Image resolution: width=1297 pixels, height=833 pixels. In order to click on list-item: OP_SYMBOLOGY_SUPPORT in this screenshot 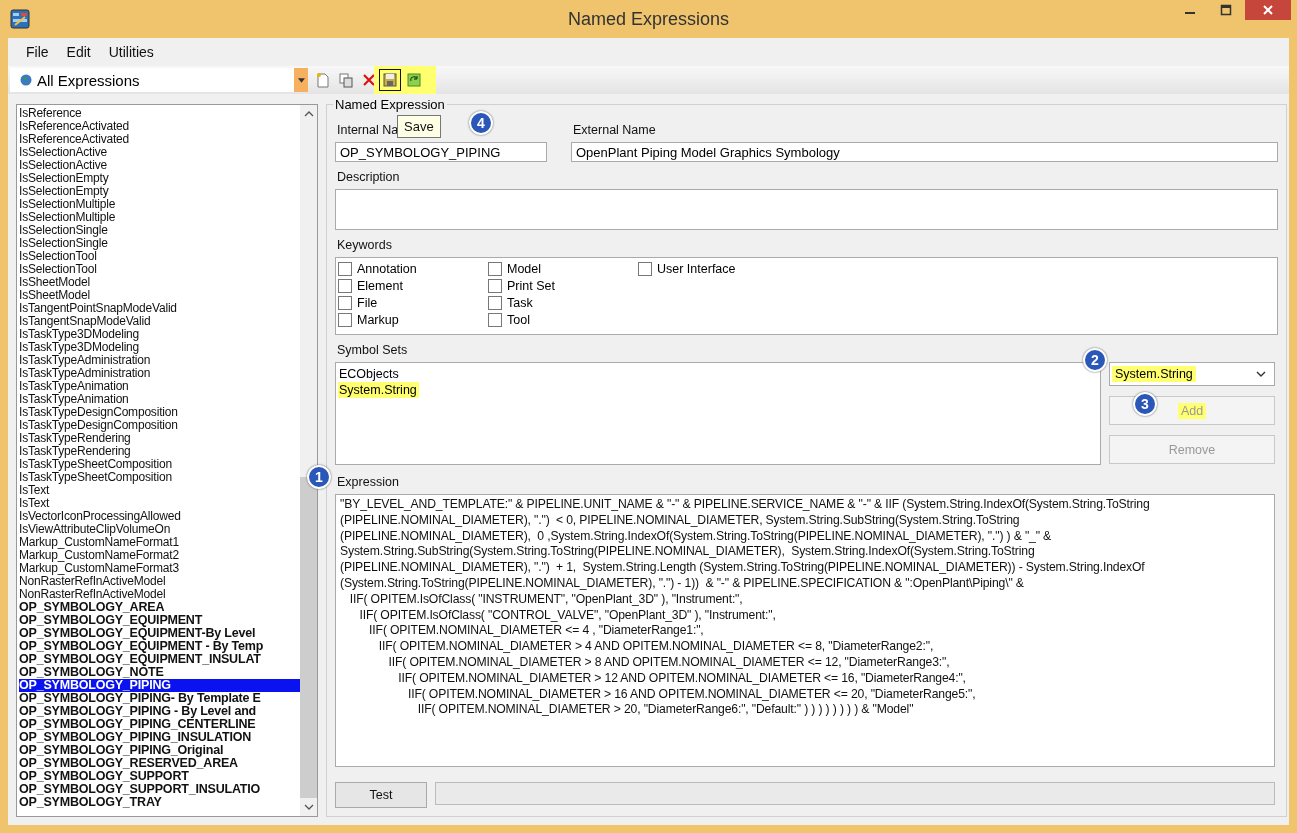, I will do `click(159, 776)`.